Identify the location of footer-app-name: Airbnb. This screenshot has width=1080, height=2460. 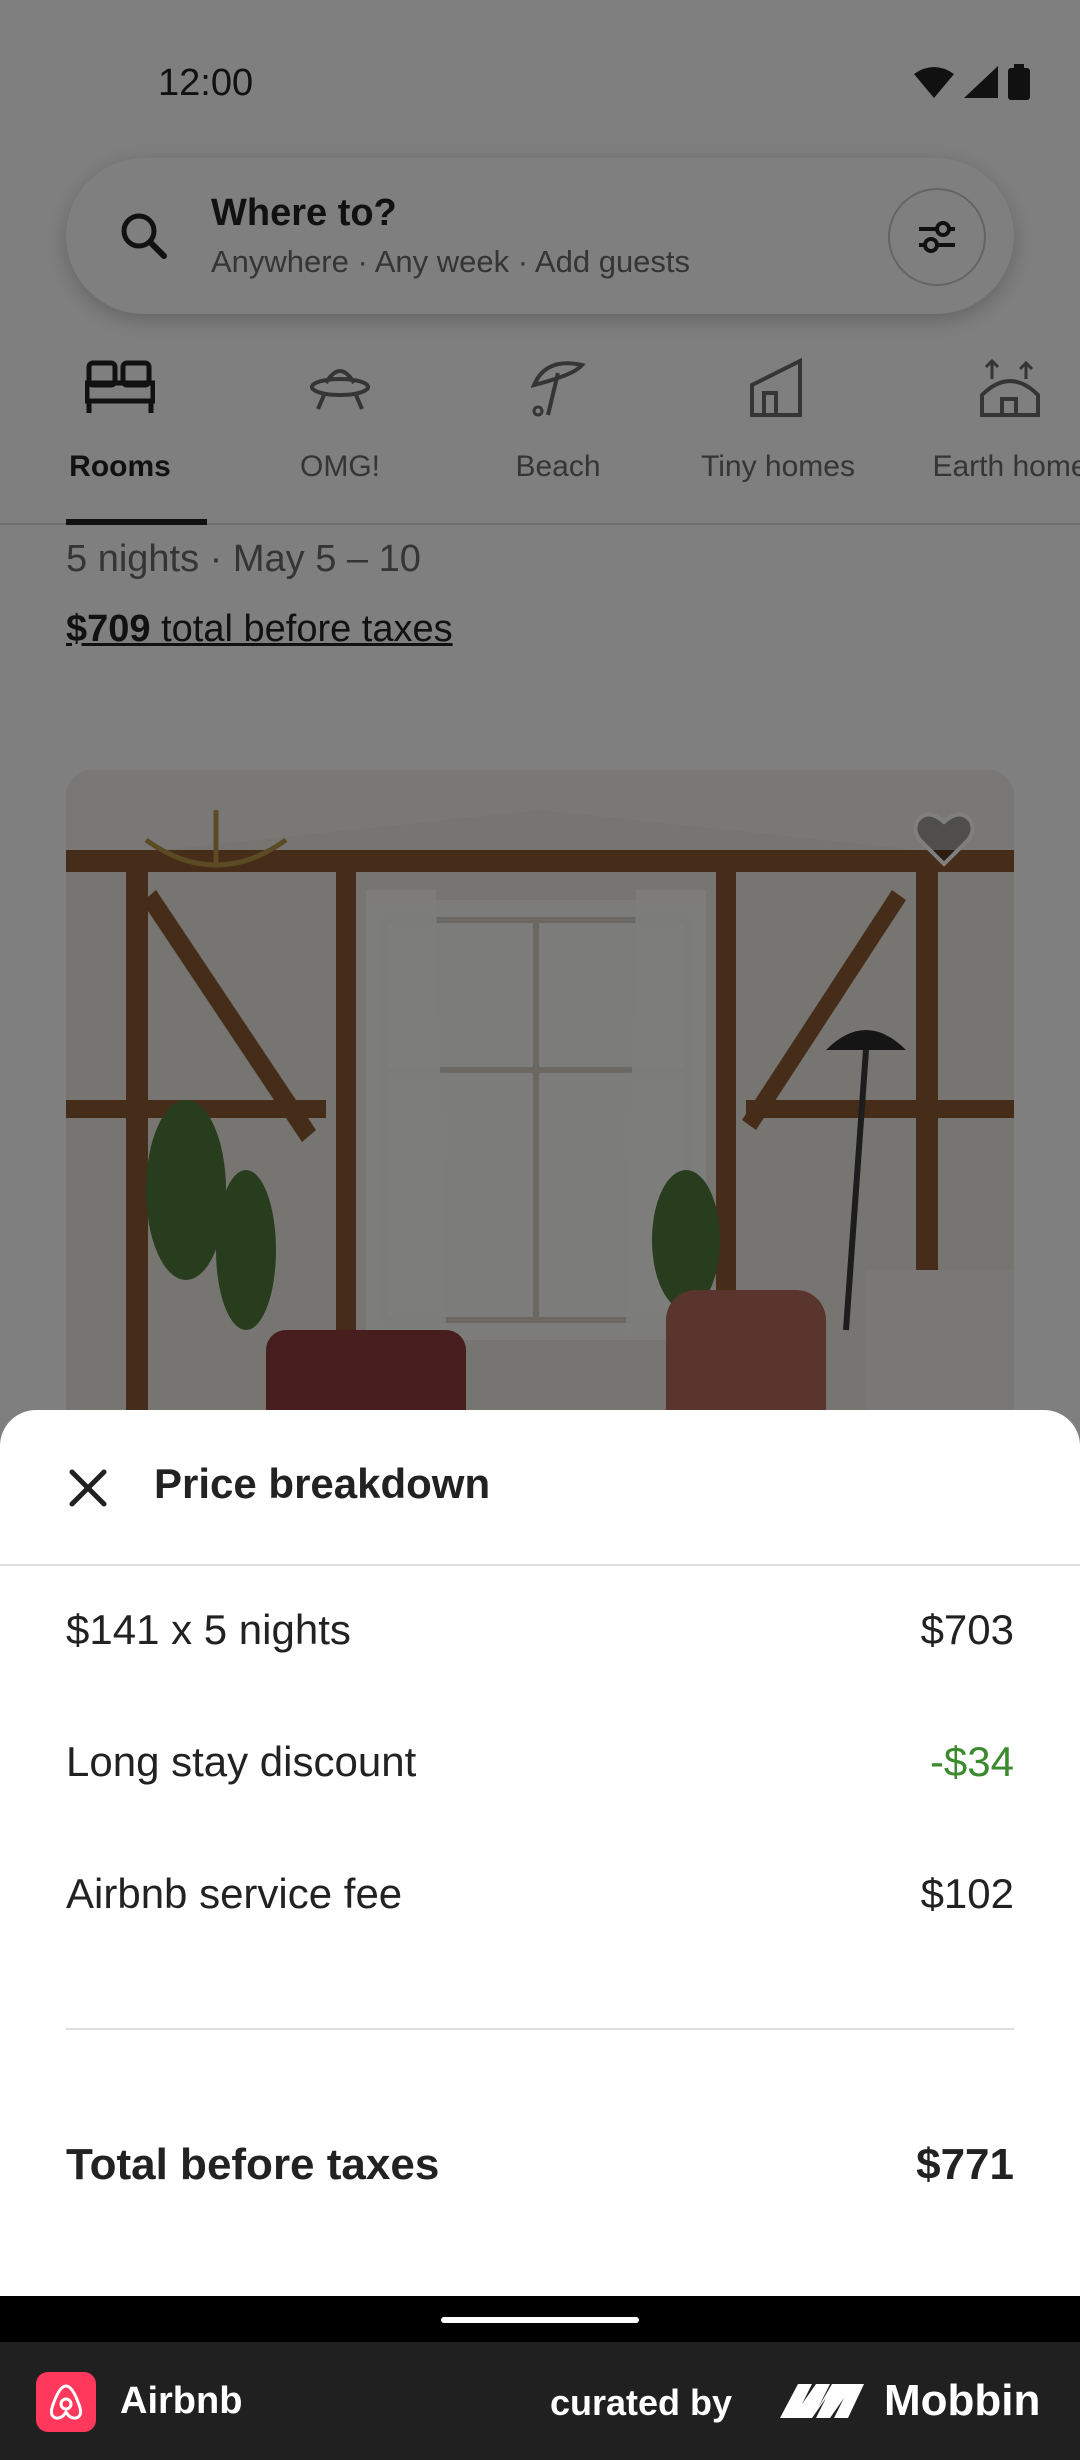
(181, 2401).